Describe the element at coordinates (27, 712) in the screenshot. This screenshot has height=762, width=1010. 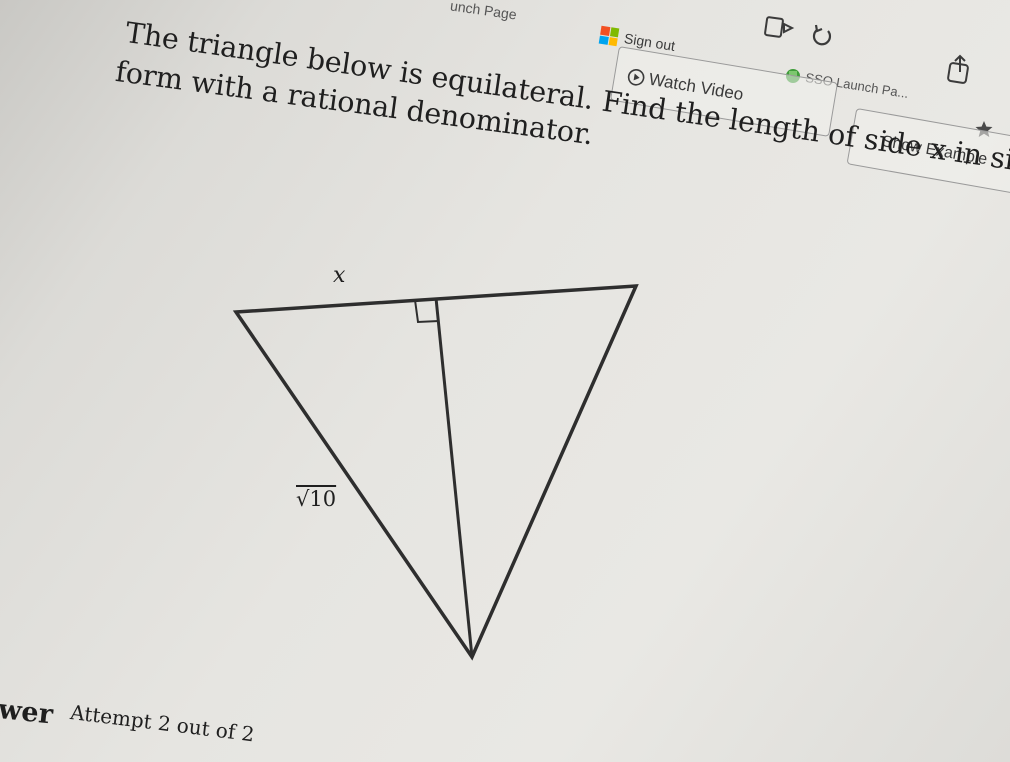
I see `answer-label-fragment: wer` at that location.